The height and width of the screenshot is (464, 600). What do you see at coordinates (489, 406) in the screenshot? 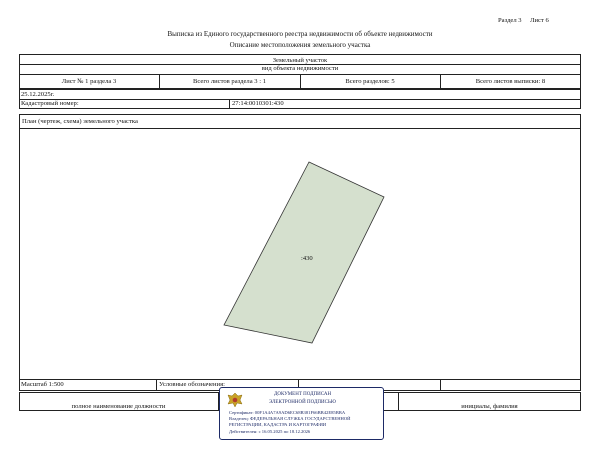
I see `initials-caption: инициалы, фамилия` at bounding box center [489, 406].